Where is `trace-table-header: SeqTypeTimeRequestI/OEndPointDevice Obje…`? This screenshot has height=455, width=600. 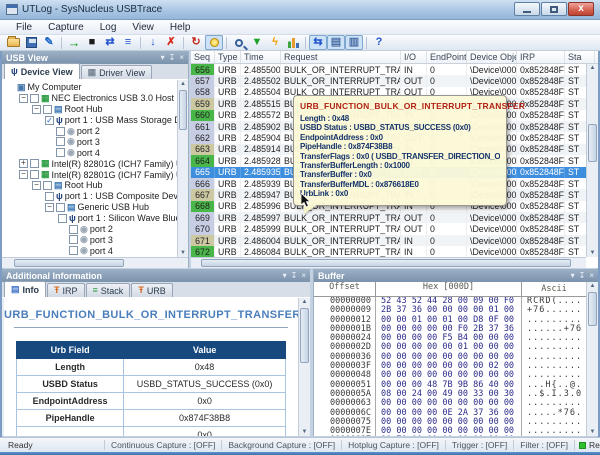 trace-table-header: SeqTypeTimeRequestI/OEndPointDevice Obje… is located at coordinates (394, 57).